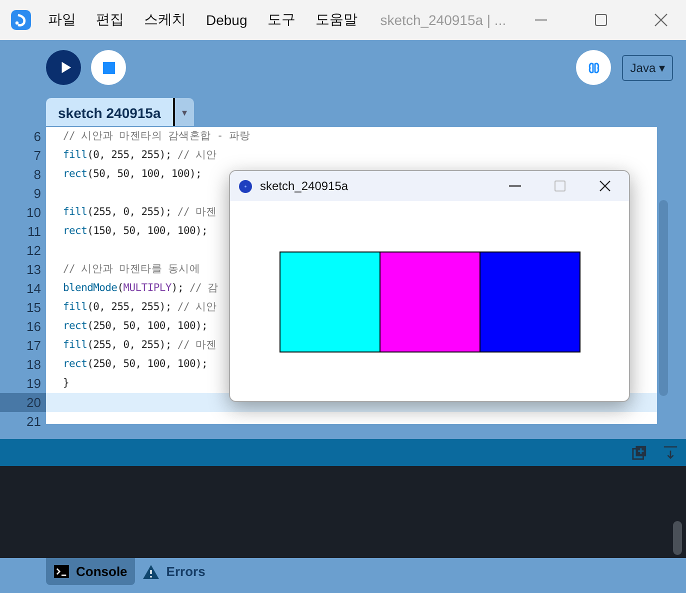 The height and width of the screenshot is (593, 686). Describe the element at coordinates (34, 308) in the screenshot. I see `line-number: 15` at that location.